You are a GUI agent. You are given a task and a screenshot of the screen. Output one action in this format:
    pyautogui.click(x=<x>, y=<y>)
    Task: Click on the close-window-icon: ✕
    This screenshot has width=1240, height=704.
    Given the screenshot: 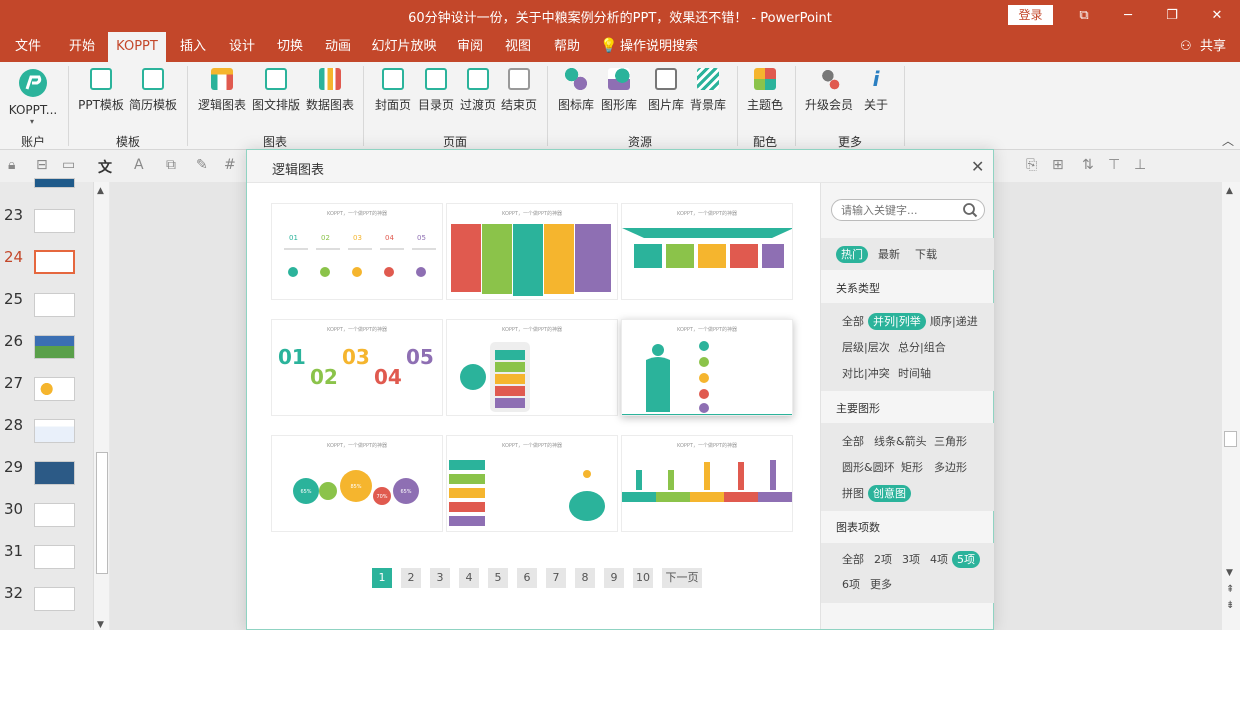 What is the action you would take?
    pyautogui.click(x=1217, y=16)
    